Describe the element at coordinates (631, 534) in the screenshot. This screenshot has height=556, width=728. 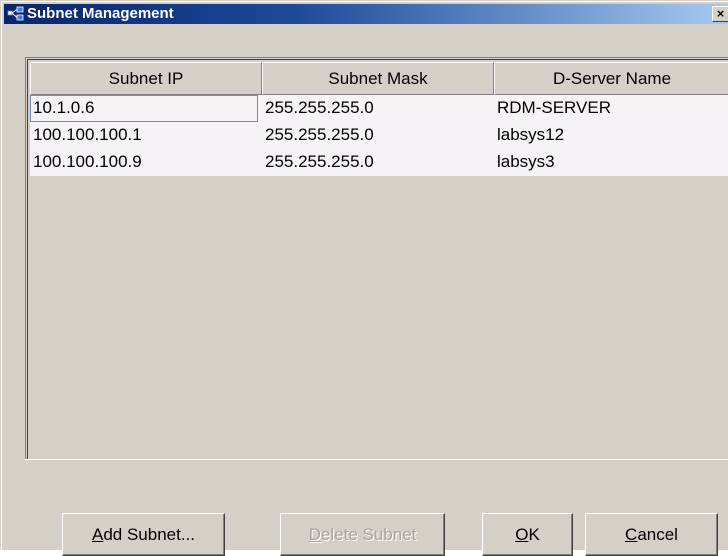
I see `cancel-mnemonic: C` at that location.